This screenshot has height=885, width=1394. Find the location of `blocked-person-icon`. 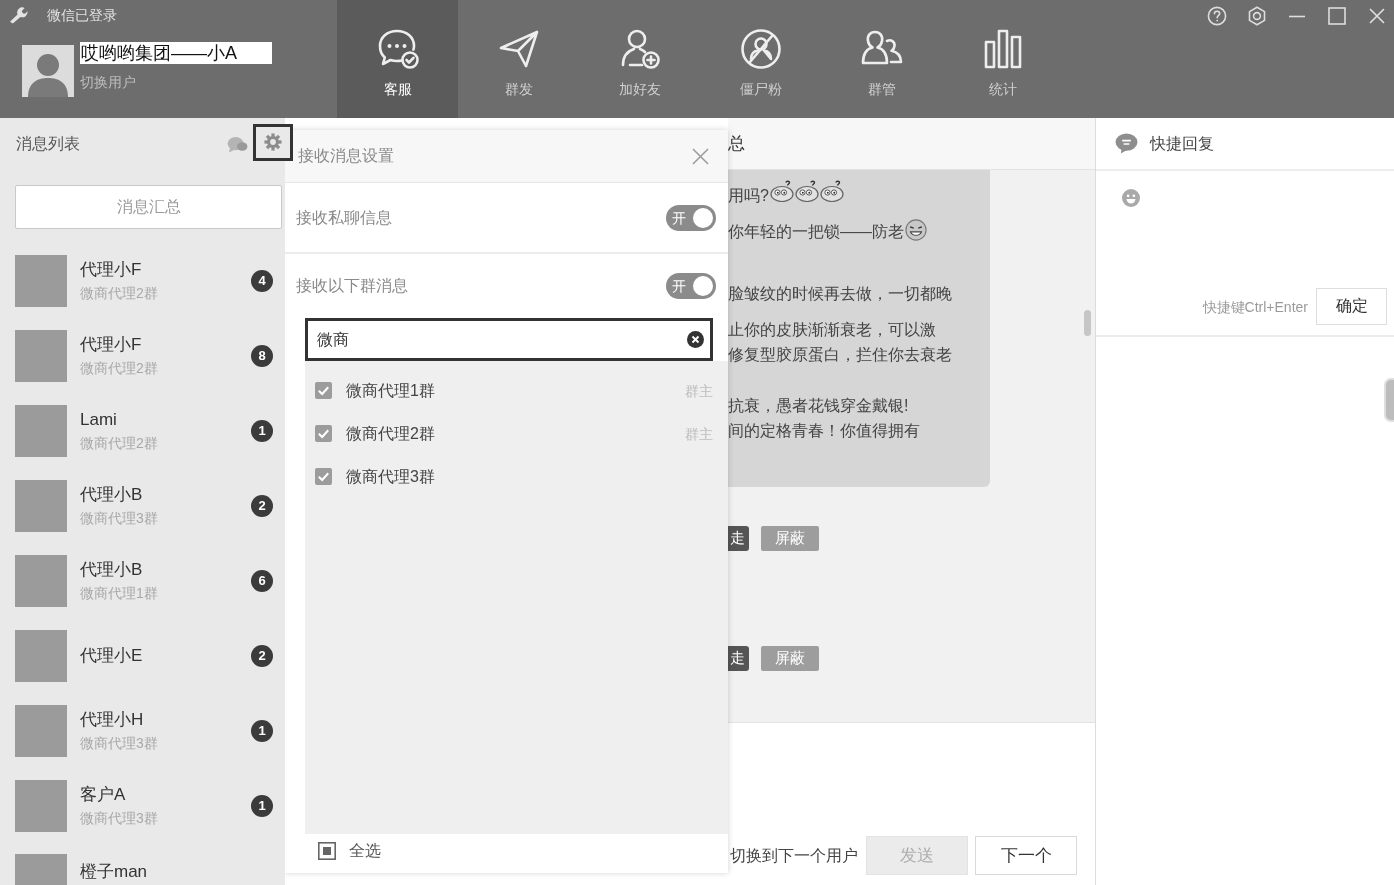

blocked-person-icon is located at coordinates (760, 49).